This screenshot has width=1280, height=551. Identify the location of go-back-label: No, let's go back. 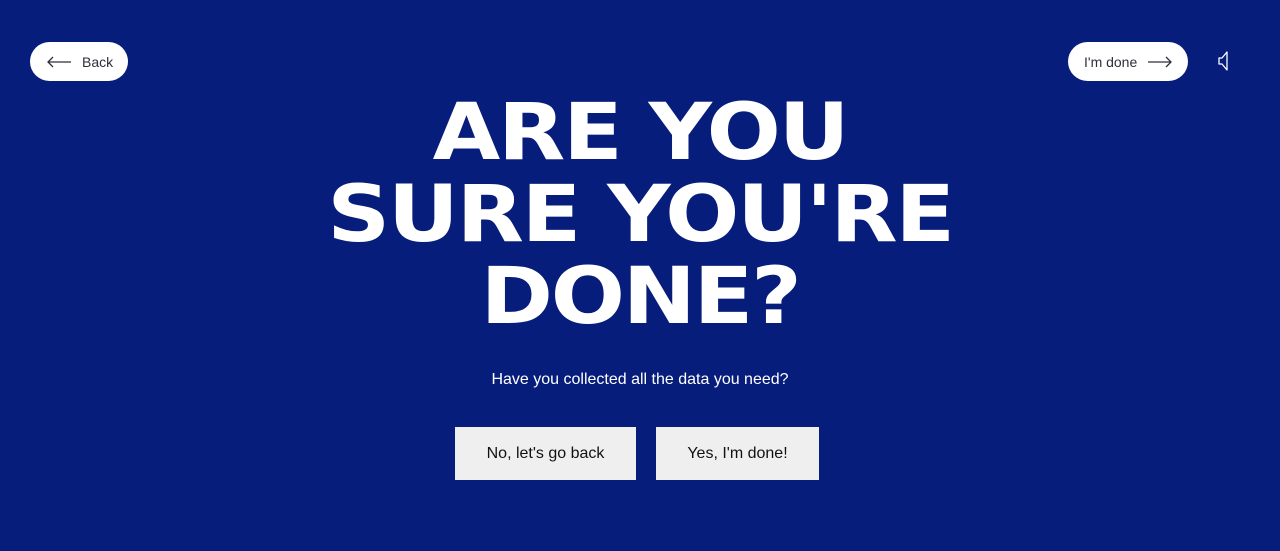
(545, 453).